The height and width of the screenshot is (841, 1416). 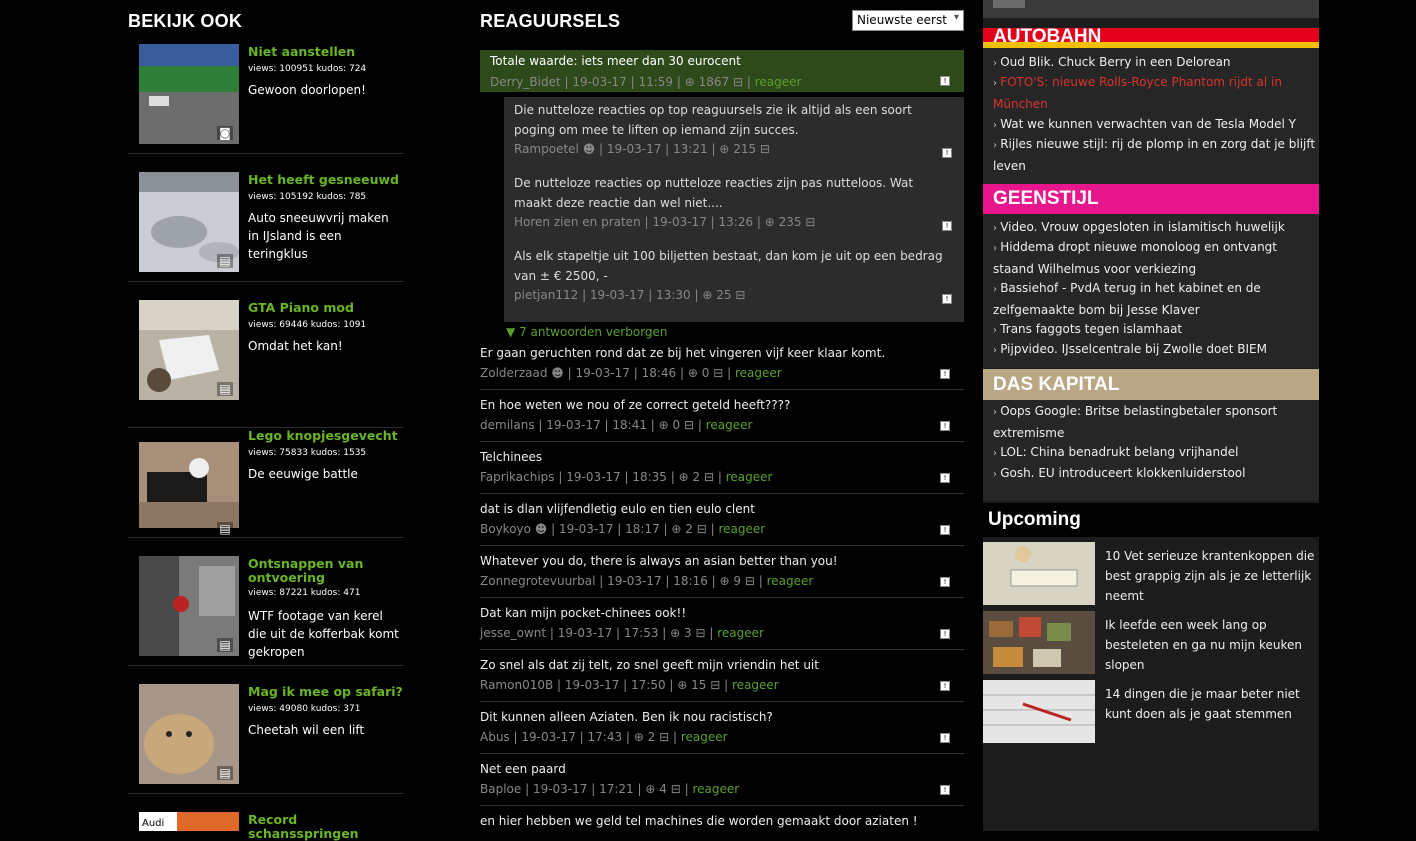 I want to click on video-title: Het heeft gesneeuwd, so click(x=326, y=180).